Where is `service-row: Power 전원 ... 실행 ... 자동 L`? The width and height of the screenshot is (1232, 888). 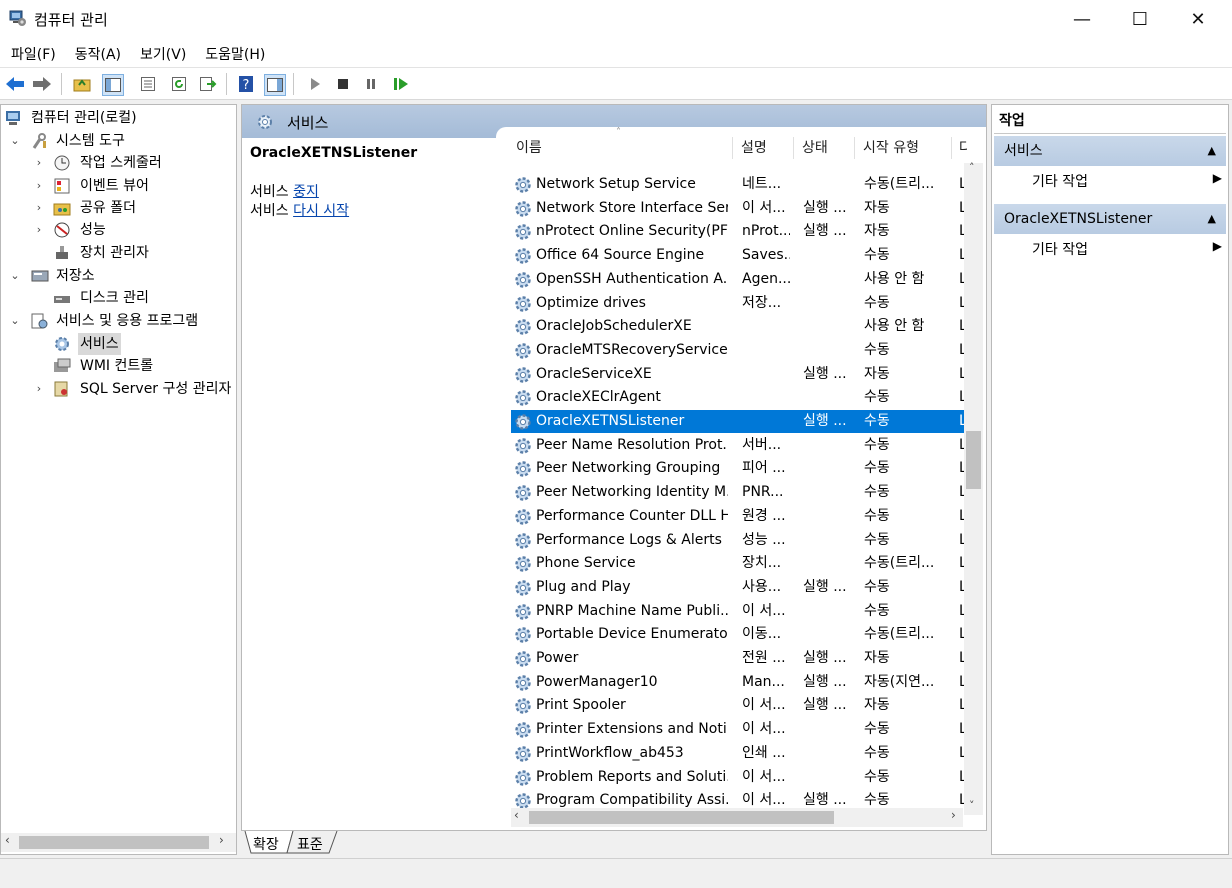 service-row: Power 전원 ... 실행 ... 자동 L is located at coordinates (740, 658).